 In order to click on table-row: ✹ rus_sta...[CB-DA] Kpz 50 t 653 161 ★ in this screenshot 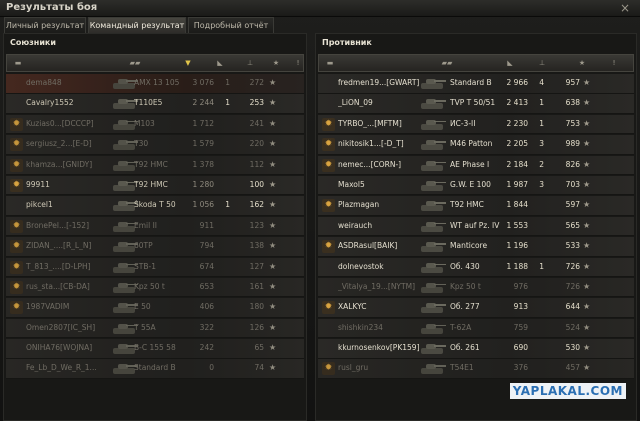, I will do `click(155, 287)`.